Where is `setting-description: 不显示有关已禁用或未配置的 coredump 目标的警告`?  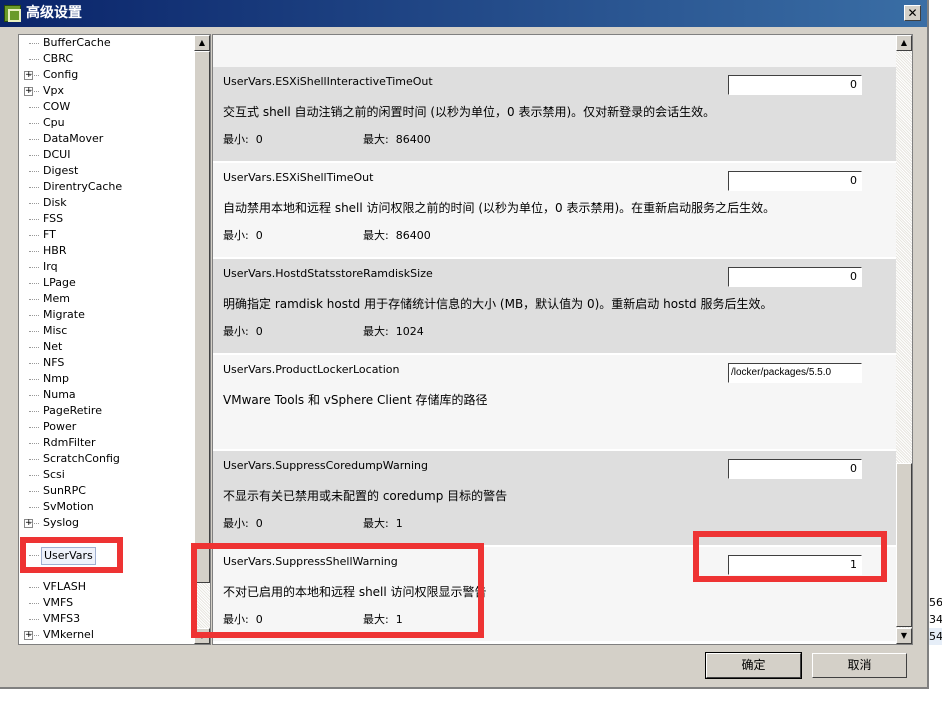 setting-description: 不显示有关已禁用或未配置的 coredump 目标的警告 is located at coordinates (365, 496).